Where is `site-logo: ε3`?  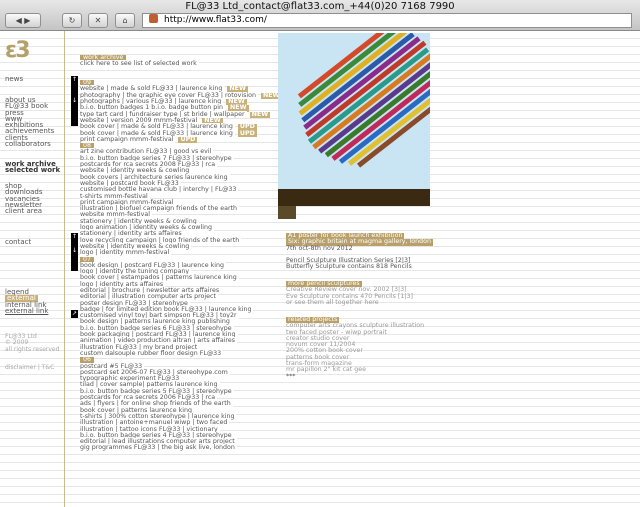
site-logo: ε3 is located at coordinates (18, 51).